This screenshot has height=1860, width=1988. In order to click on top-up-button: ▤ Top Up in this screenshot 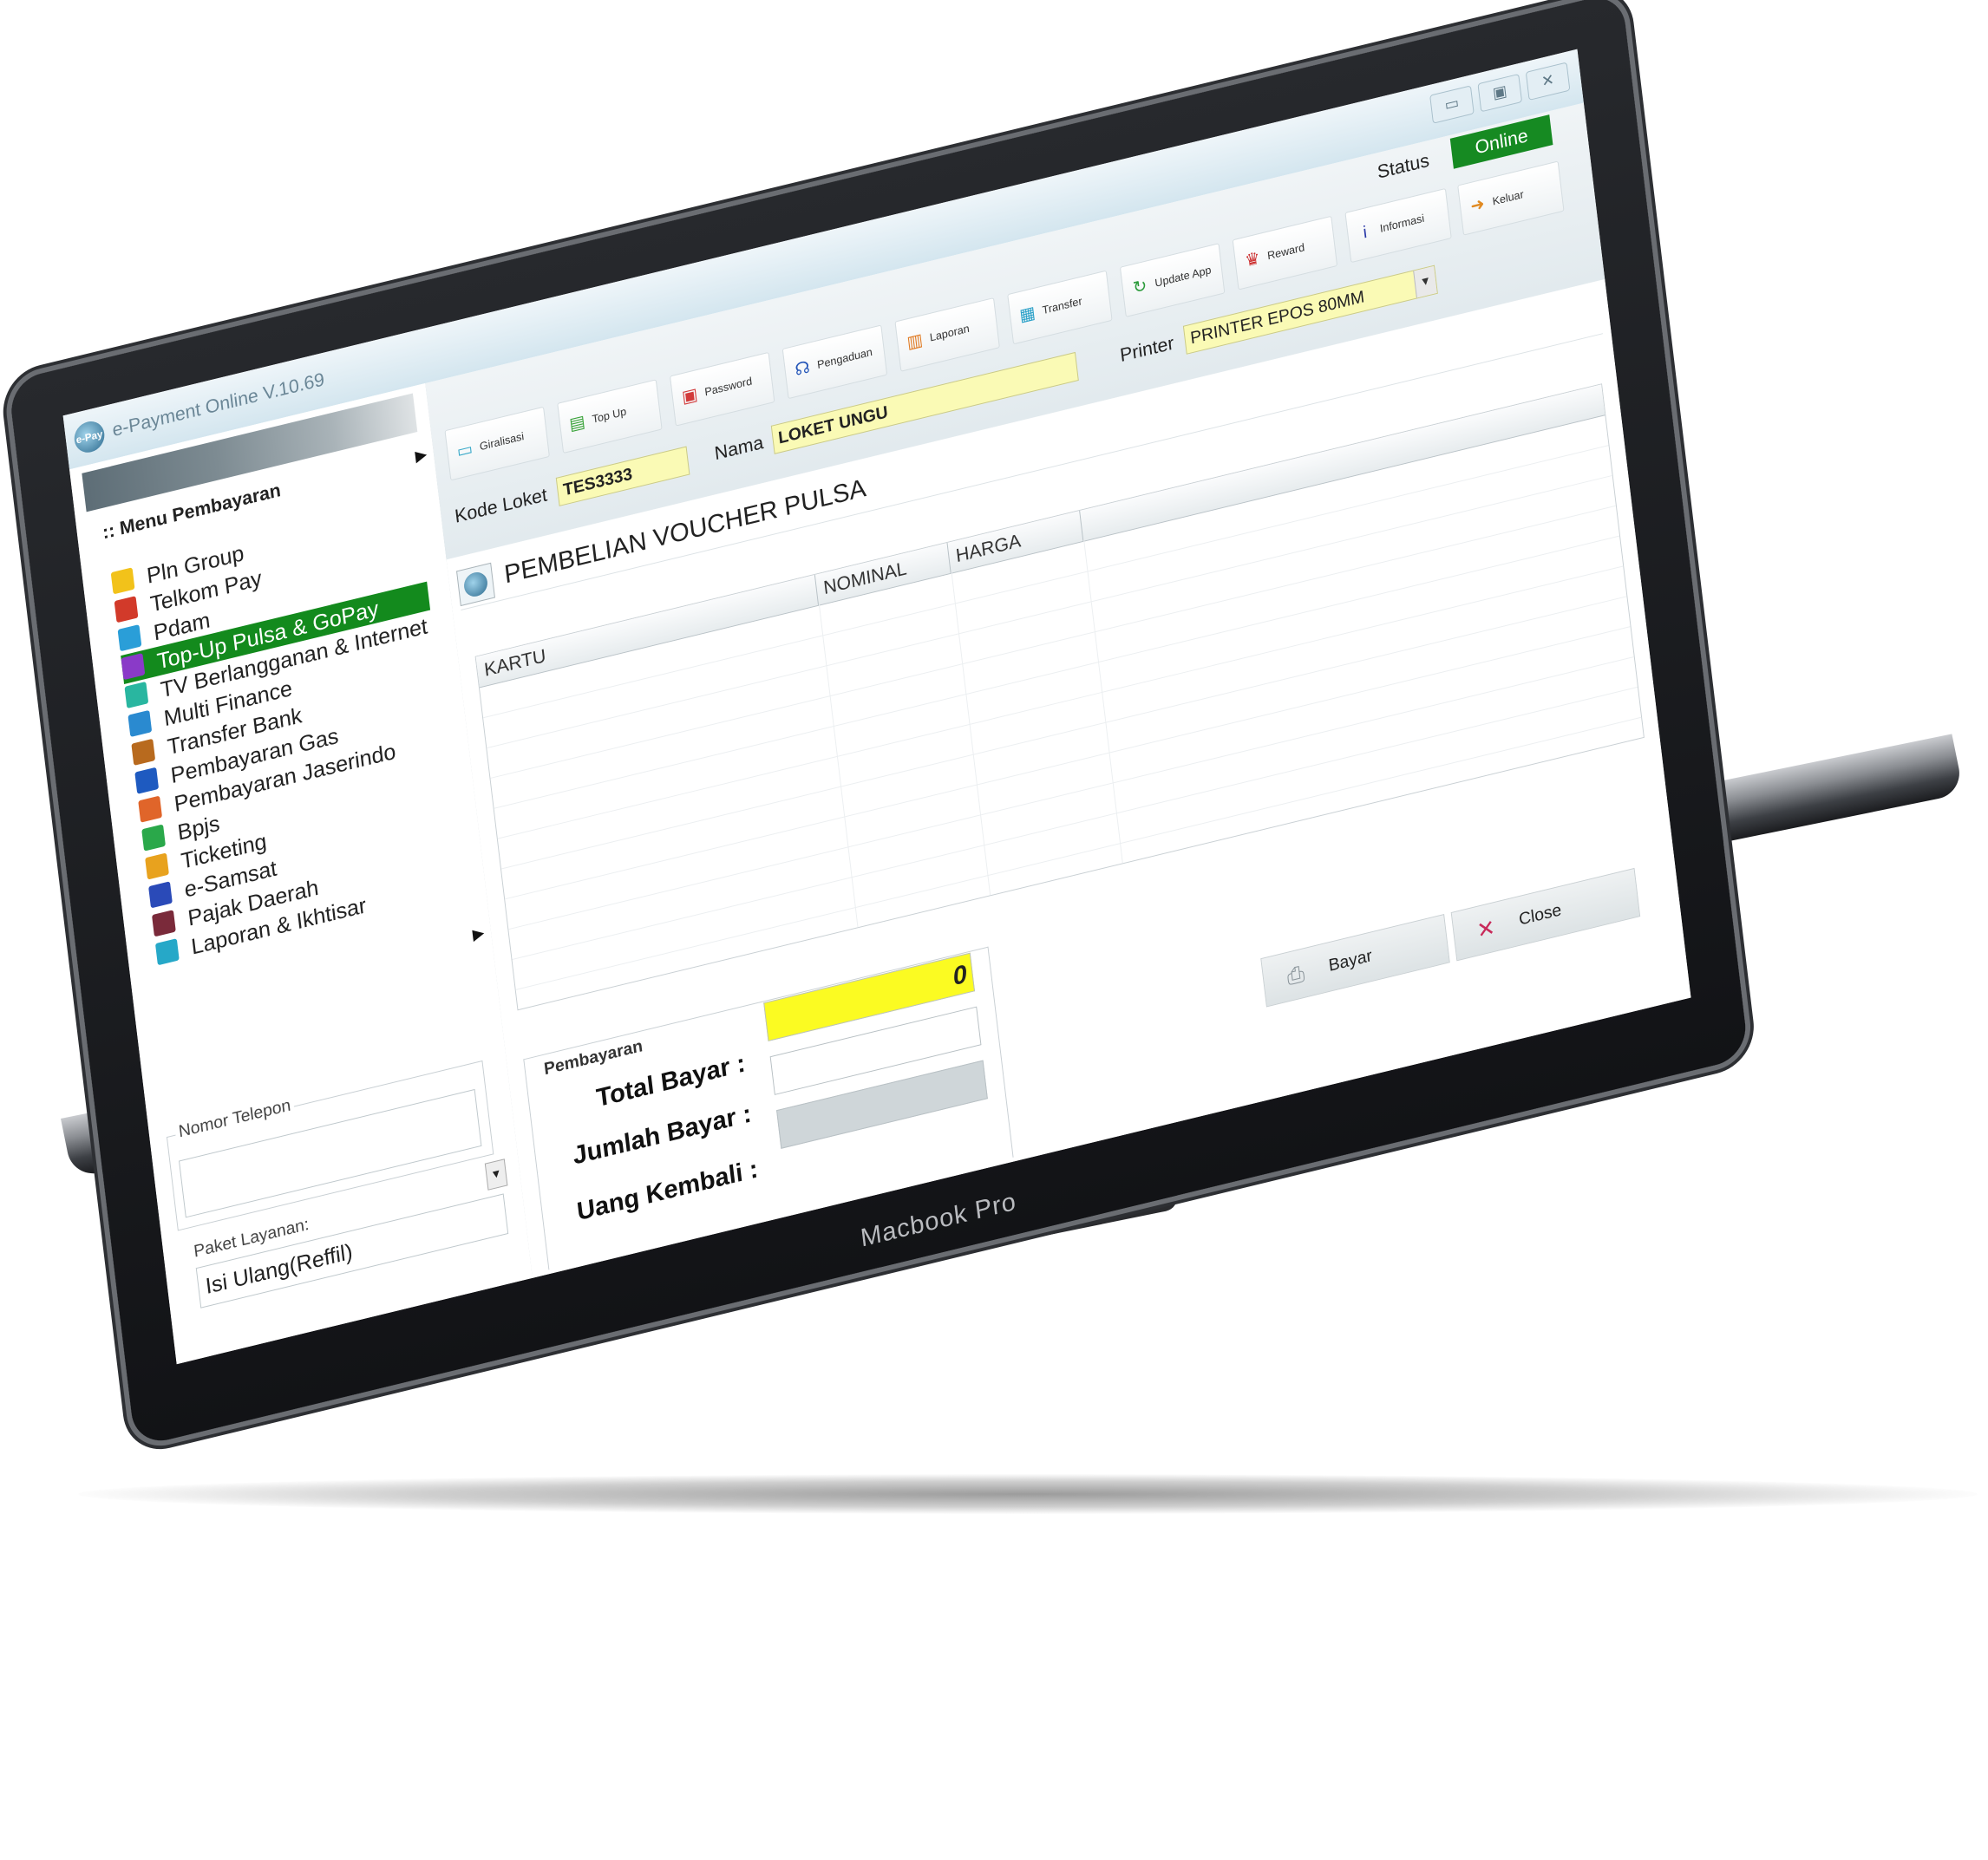, I will do `click(610, 416)`.